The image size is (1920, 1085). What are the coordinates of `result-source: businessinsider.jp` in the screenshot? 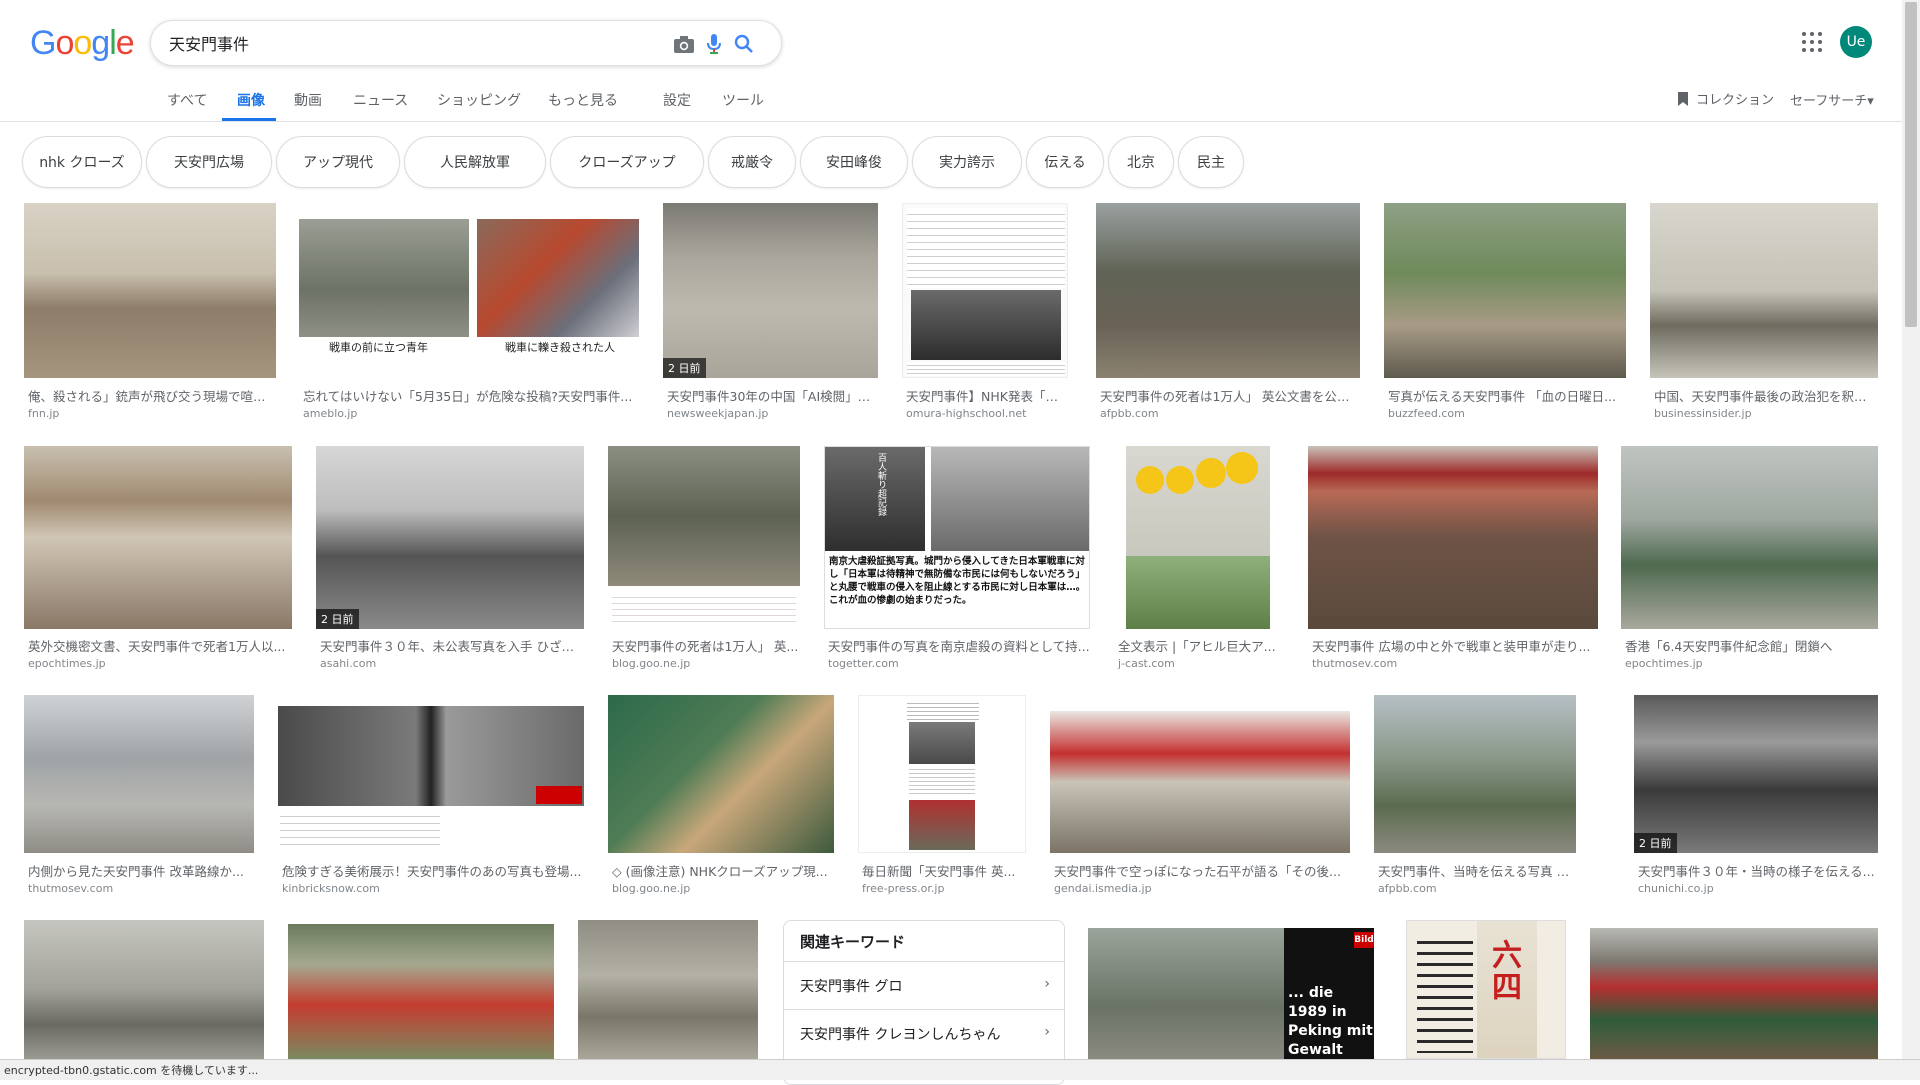 It's located at (1703, 413).